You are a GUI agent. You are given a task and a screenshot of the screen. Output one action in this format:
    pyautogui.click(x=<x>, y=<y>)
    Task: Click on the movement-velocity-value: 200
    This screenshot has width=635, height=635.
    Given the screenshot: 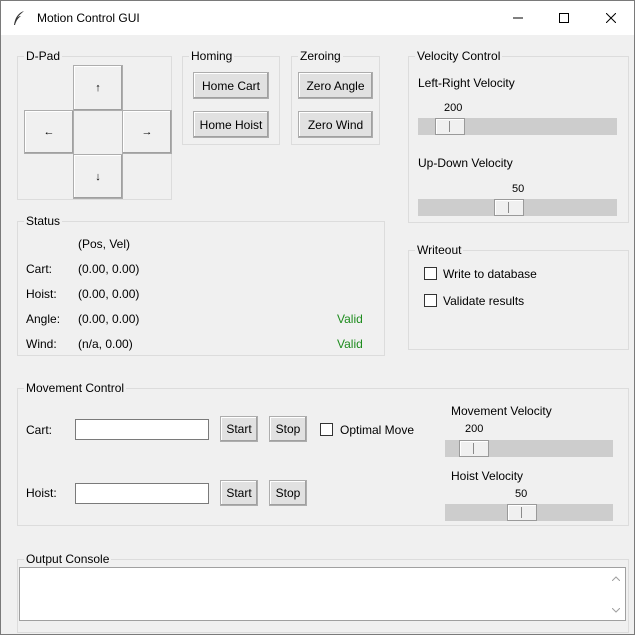 What is the action you would take?
    pyautogui.click(x=474, y=429)
    